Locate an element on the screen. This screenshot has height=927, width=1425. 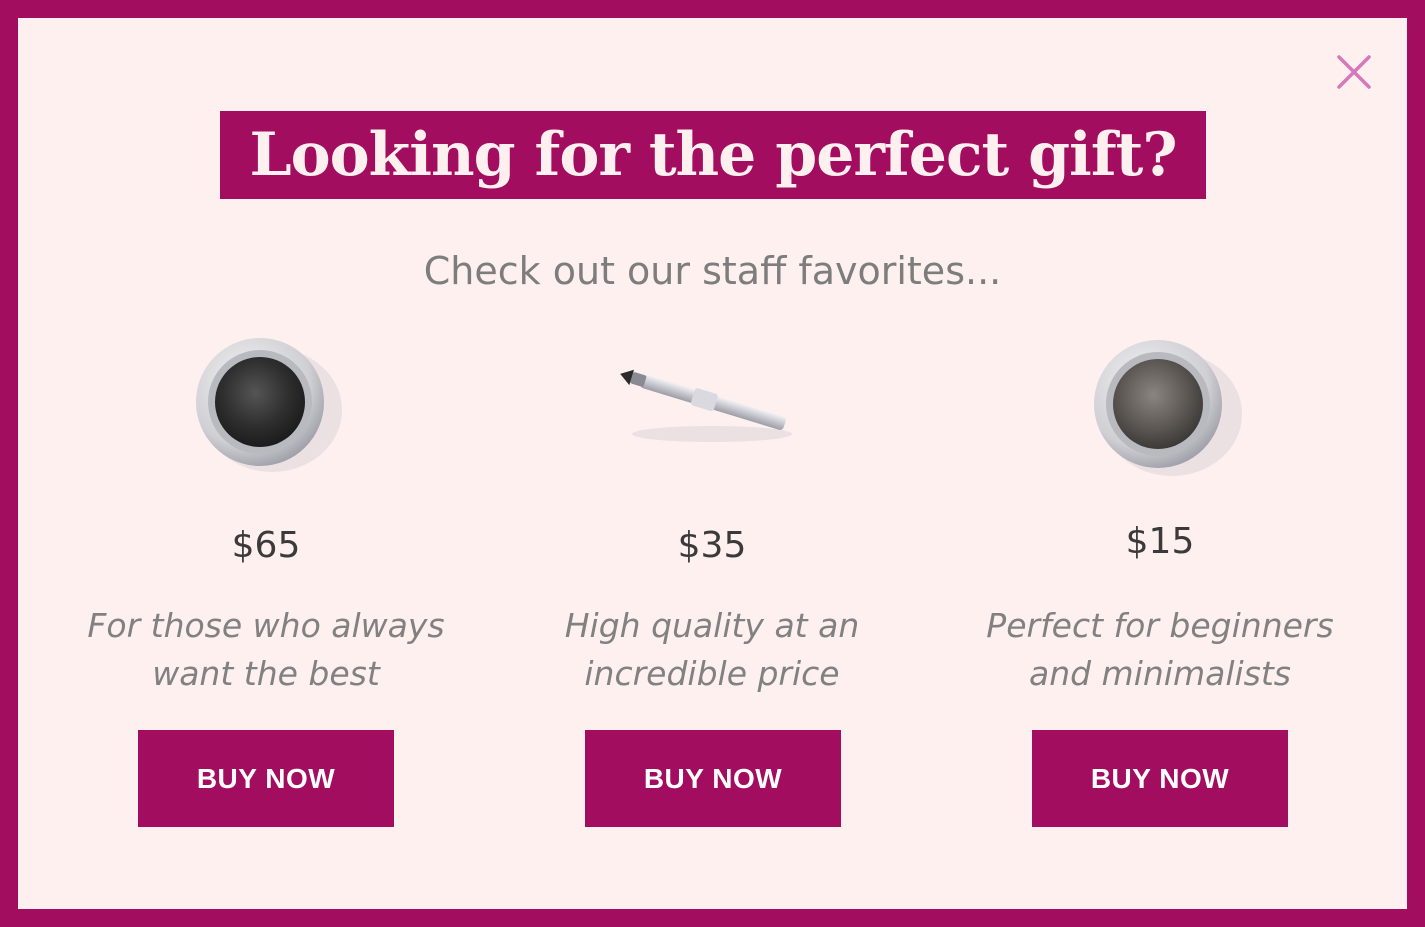
product-description: For those who always want the best is located at coordinates (266, 650).